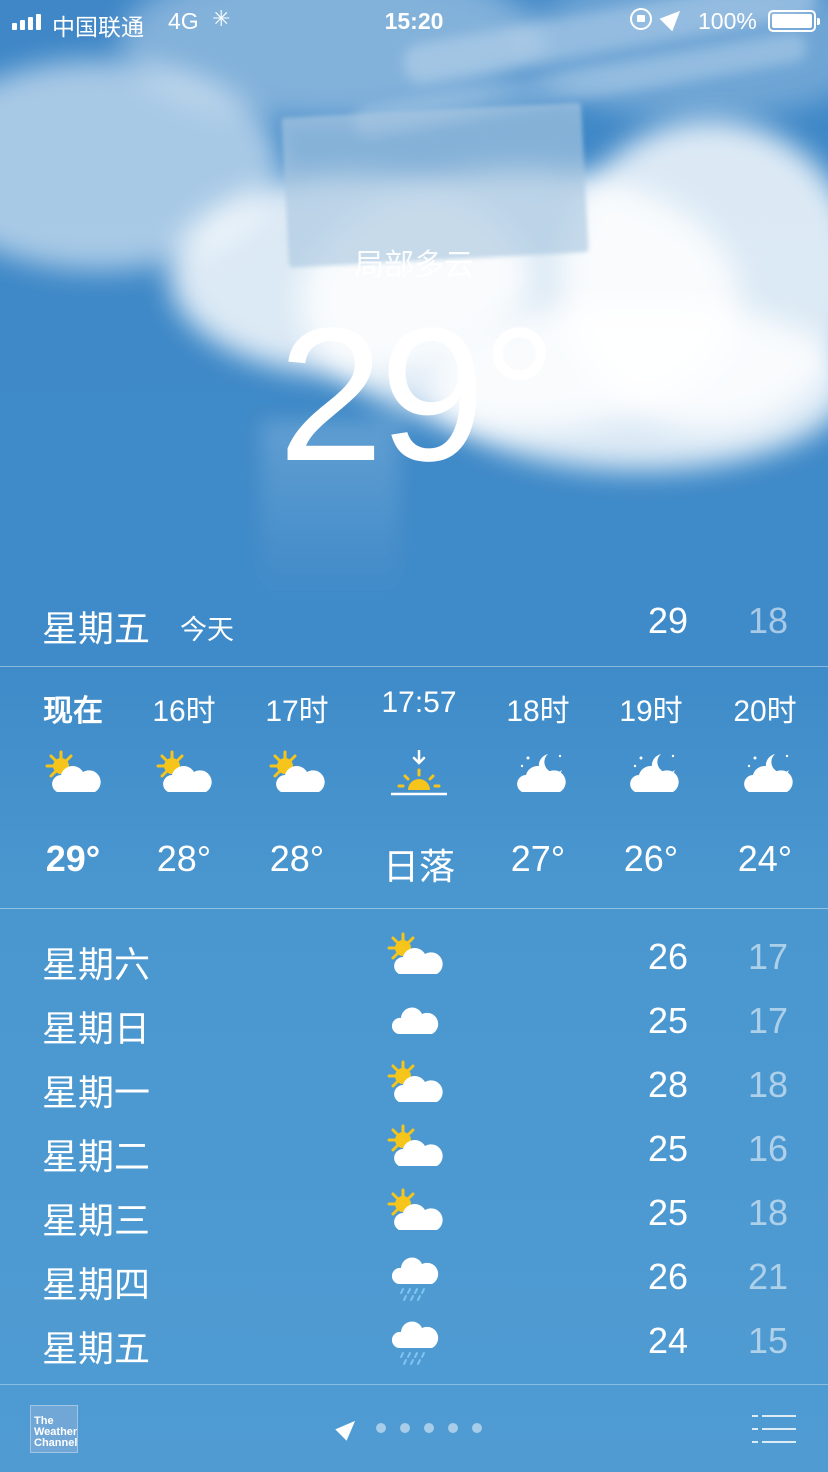  I want to click on hour-temp: 日落, so click(418, 866).